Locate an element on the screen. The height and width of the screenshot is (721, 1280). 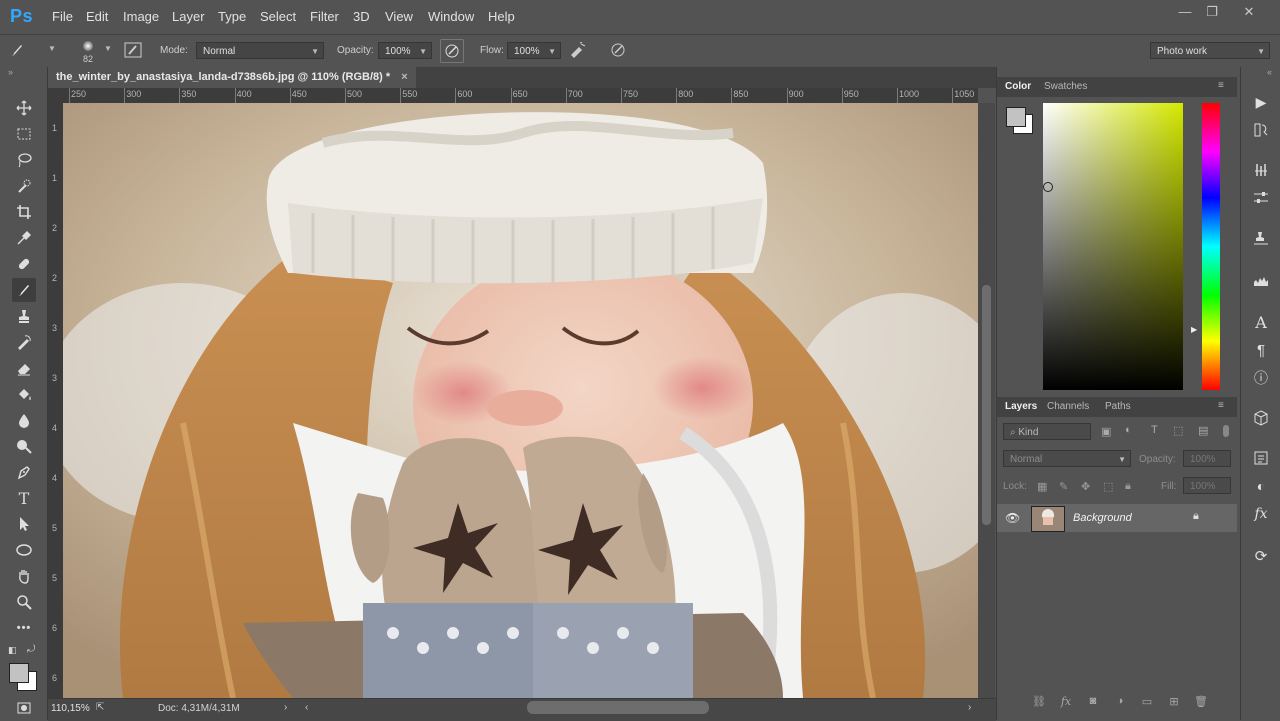
mode-select: Normal ▼ is located at coordinates (260, 50).